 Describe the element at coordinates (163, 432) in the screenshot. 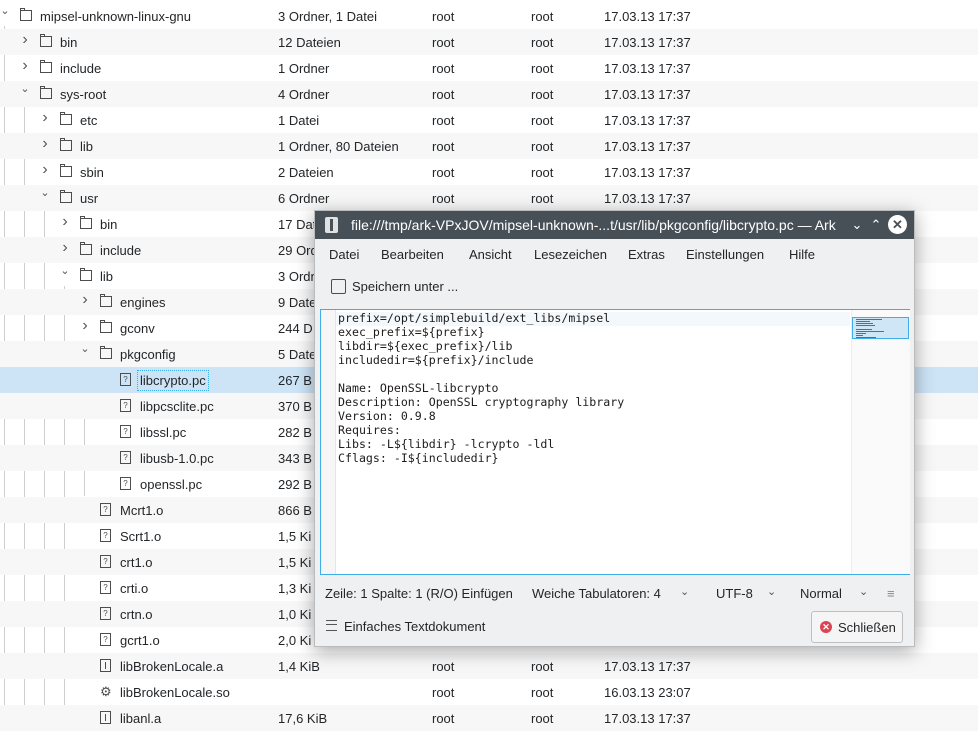

I see `tree-row-name: libssl.pc` at that location.